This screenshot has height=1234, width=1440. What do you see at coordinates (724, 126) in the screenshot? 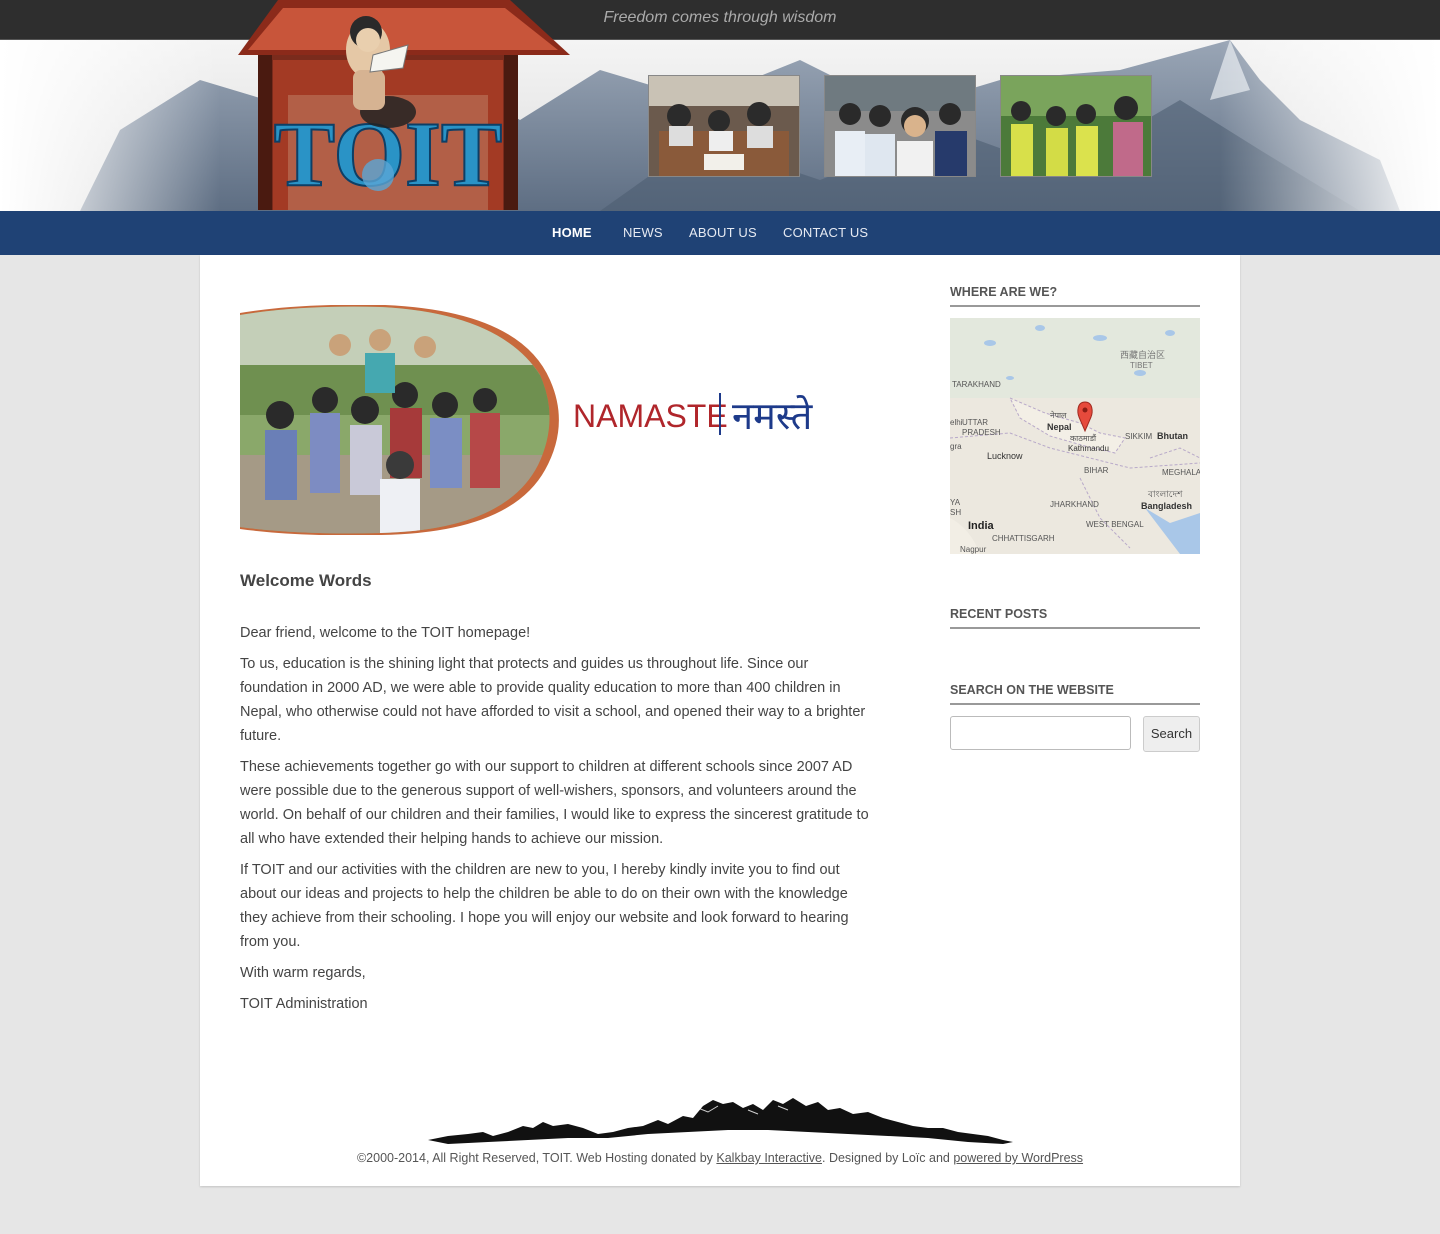
I see `header-photo-students-writing` at bounding box center [724, 126].